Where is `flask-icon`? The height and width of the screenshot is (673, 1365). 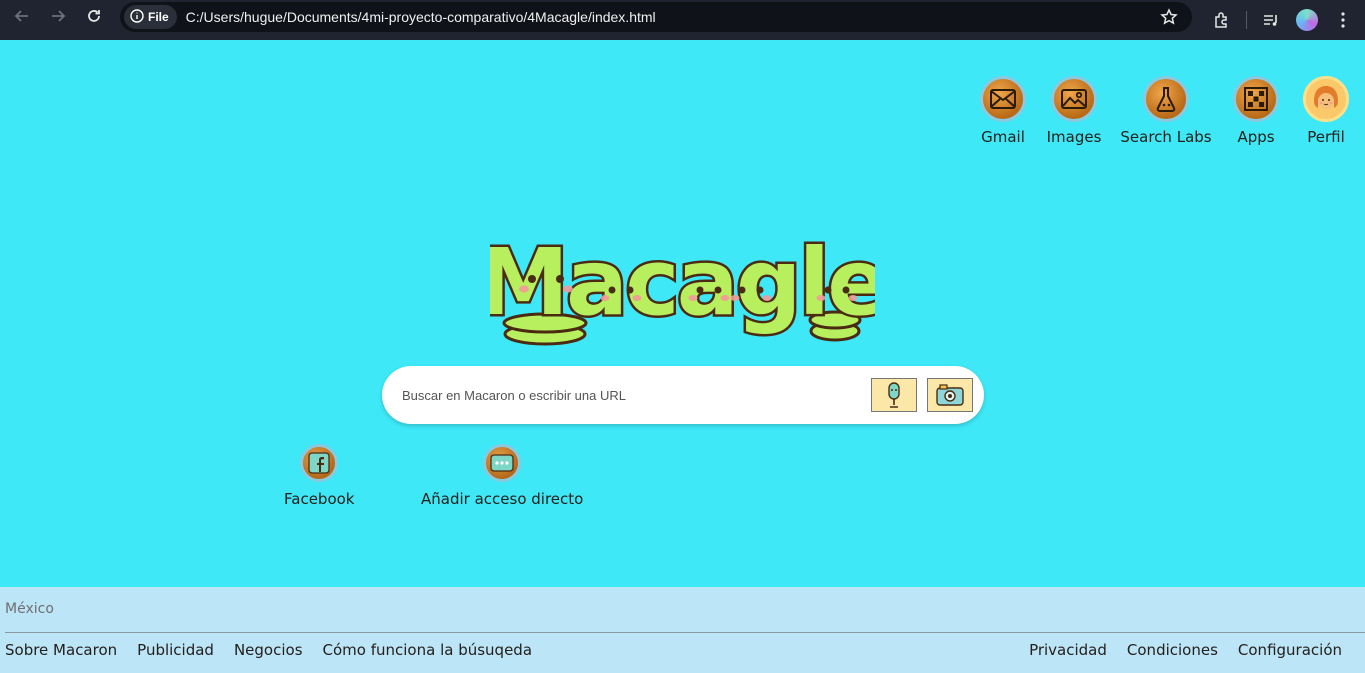 flask-icon is located at coordinates (1166, 99).